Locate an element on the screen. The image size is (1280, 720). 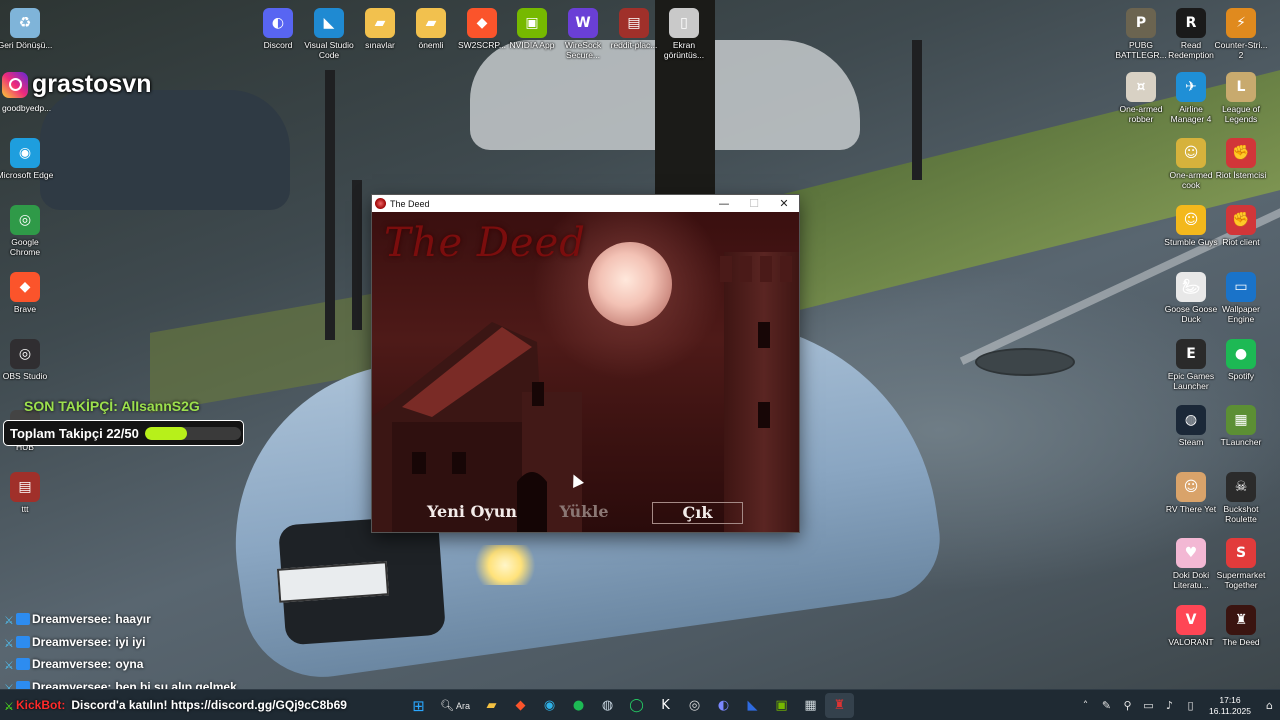
buckshot-icon: ☠ is located at coordinates (1241, 487).